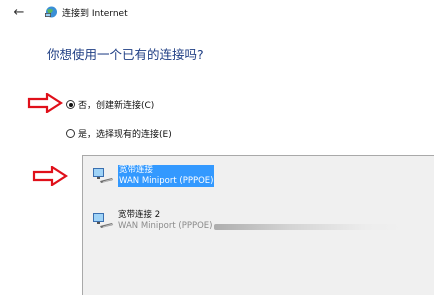 The width and height of the screenshot is (434, 295). I want to click on network-globe-icon, so click(51, 12).